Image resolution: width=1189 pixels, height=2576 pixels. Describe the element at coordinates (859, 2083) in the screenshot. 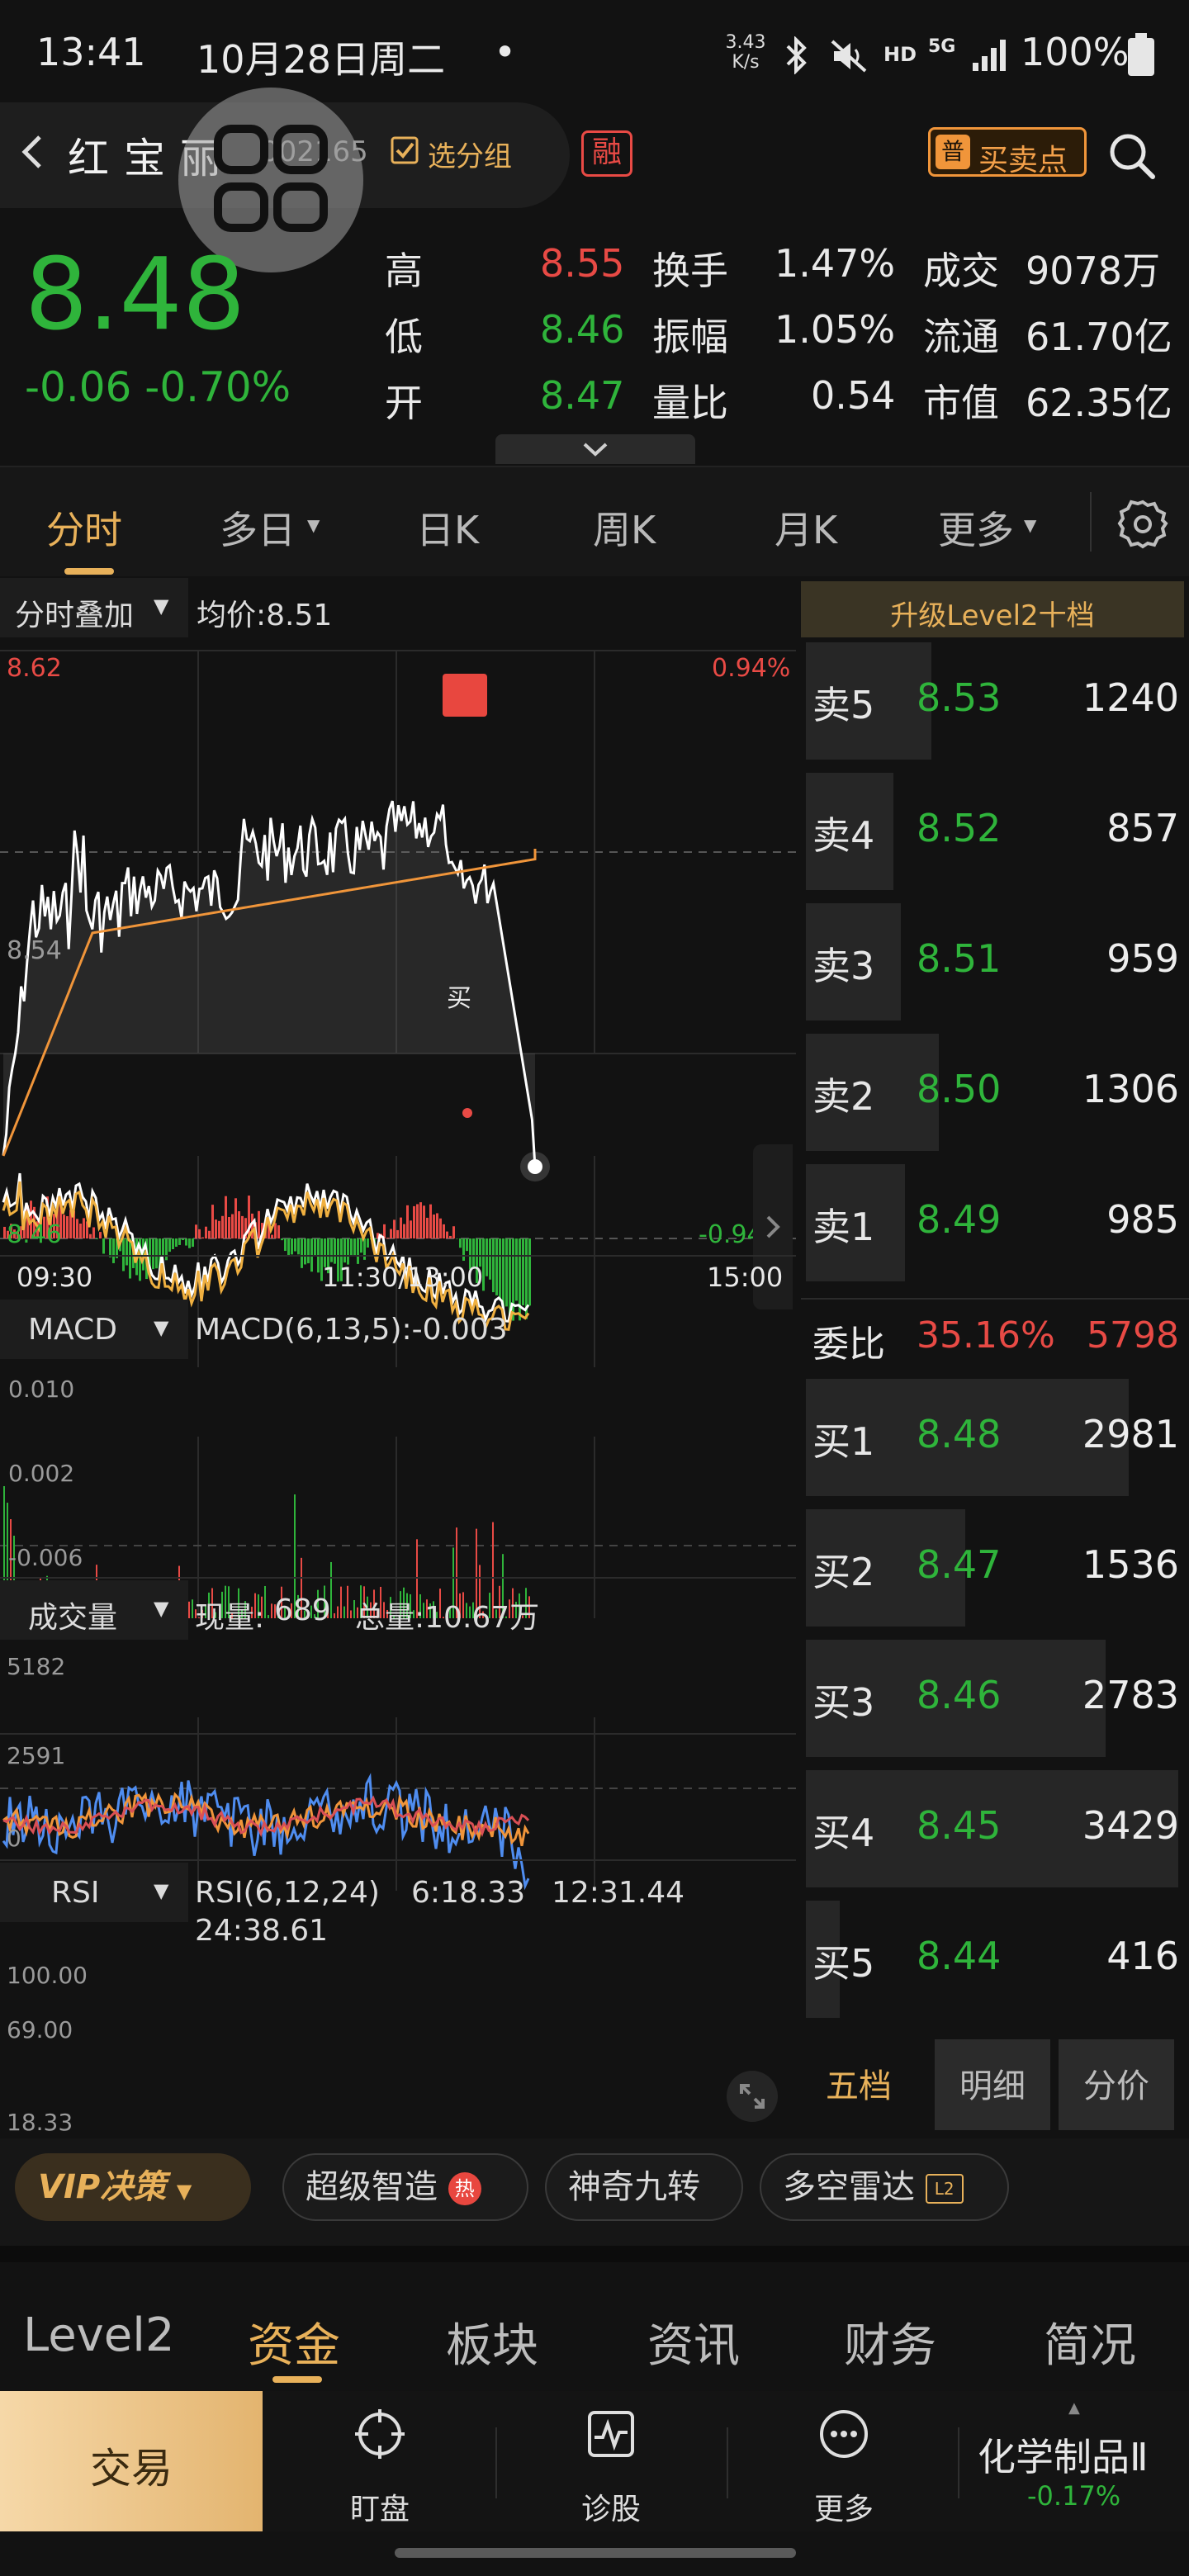

I see `tab-five-level: 五档` at that location.